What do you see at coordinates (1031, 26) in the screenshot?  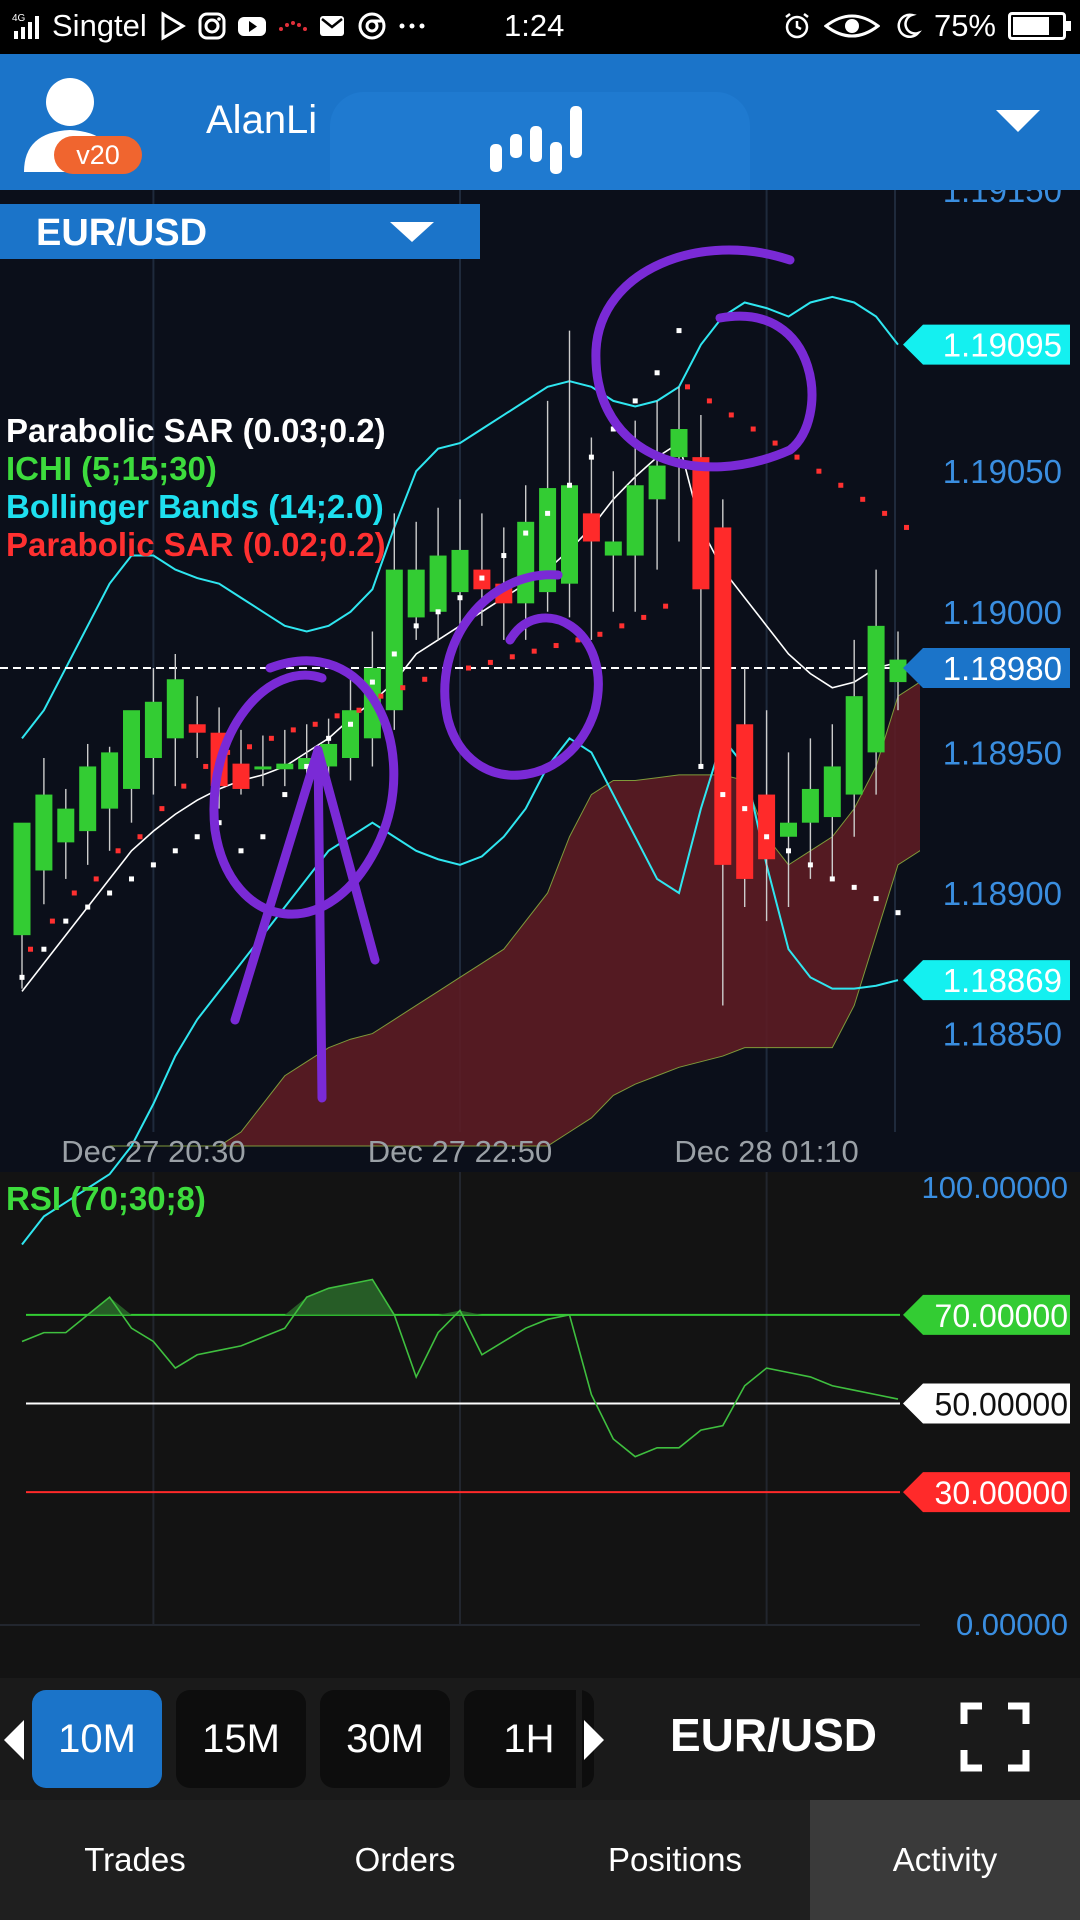 I see `battery-fill` at bounding box center [1031, 26].